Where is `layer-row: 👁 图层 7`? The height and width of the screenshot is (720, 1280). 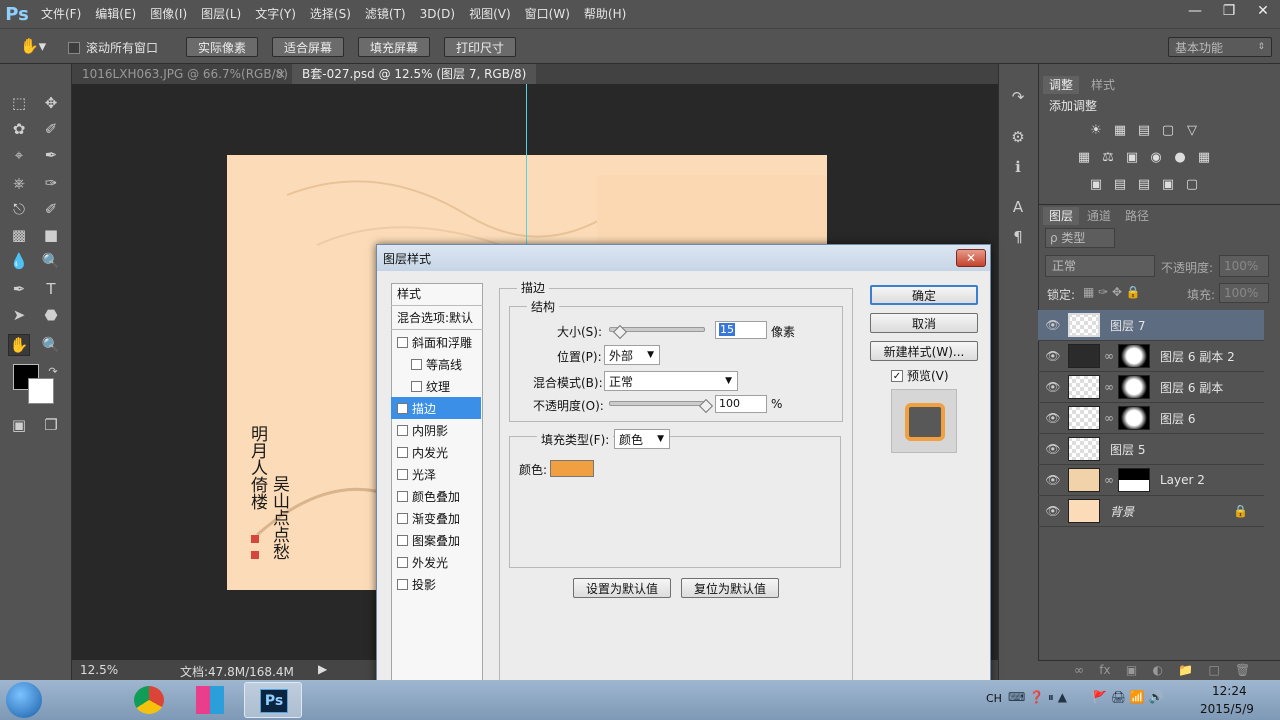
layer-row: 👁 图层 7 is located at coordinates (1151, 325).